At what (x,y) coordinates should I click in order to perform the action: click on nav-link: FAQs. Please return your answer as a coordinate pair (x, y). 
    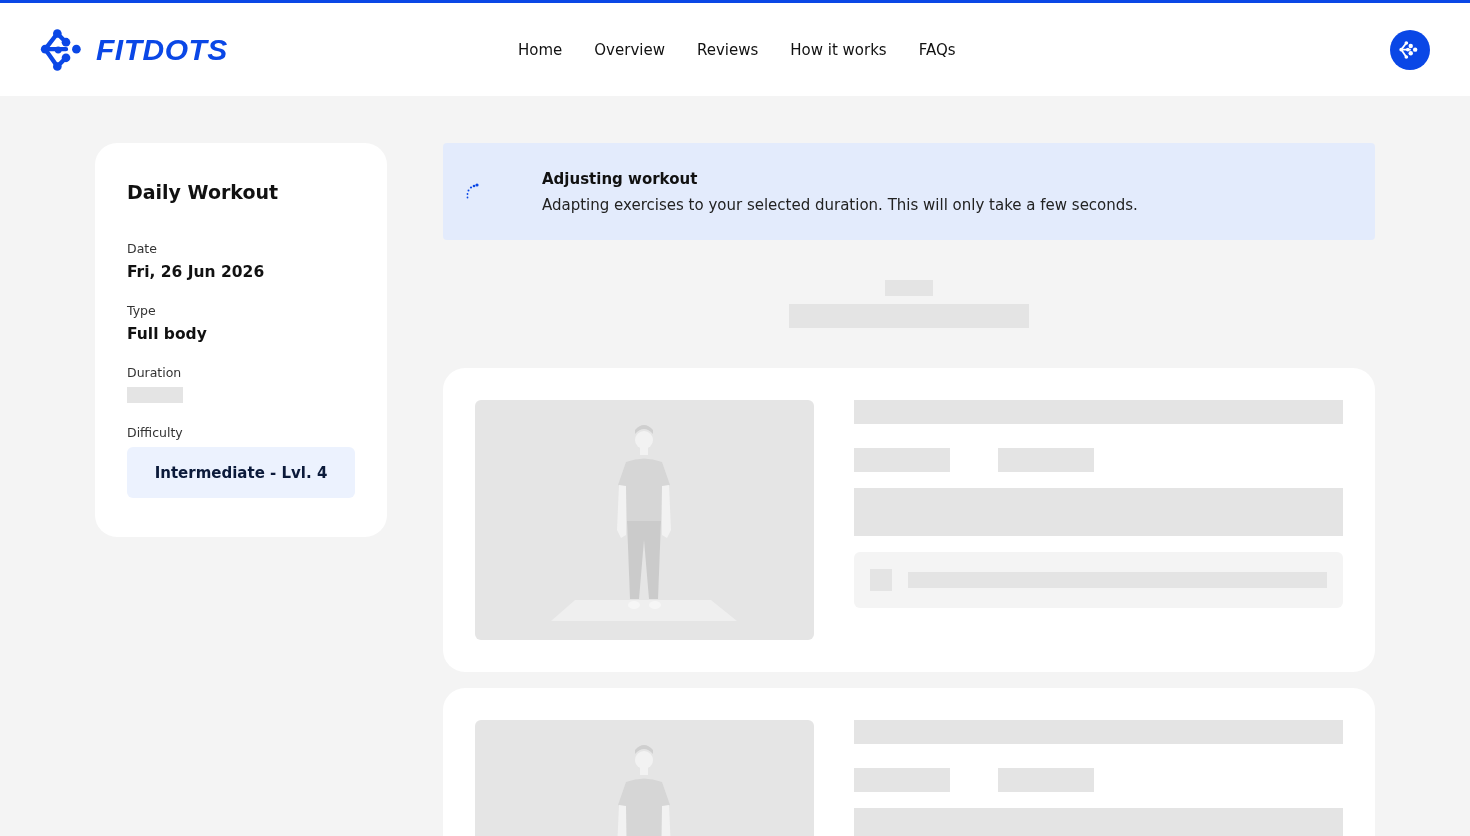
    Looking at the image, I should click on (937, 49).